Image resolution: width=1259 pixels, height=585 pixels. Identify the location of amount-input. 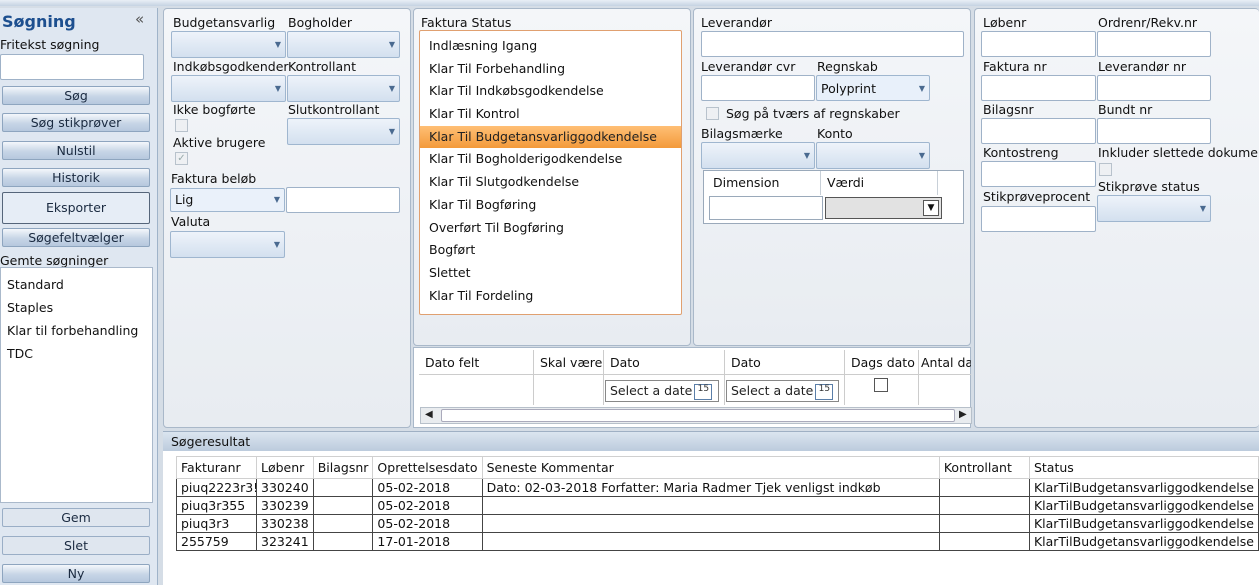
(343, 200).